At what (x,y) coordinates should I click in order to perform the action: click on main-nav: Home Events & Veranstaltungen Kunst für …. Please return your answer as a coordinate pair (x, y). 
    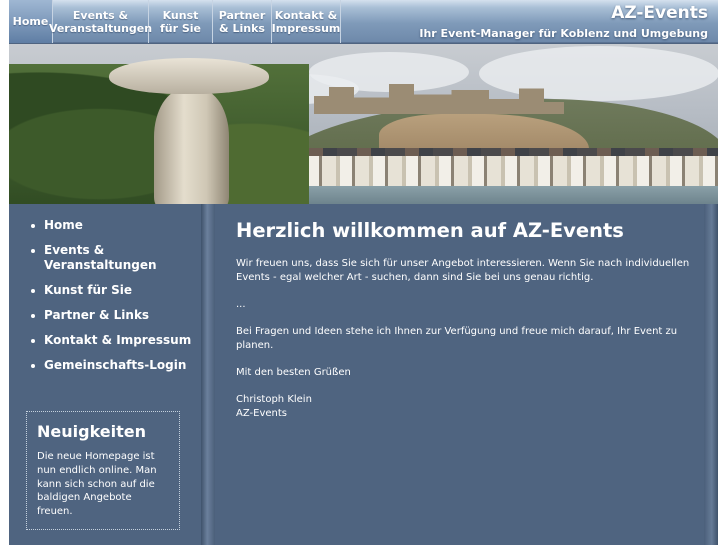
    Looking at the image, I should click on (175, 21).